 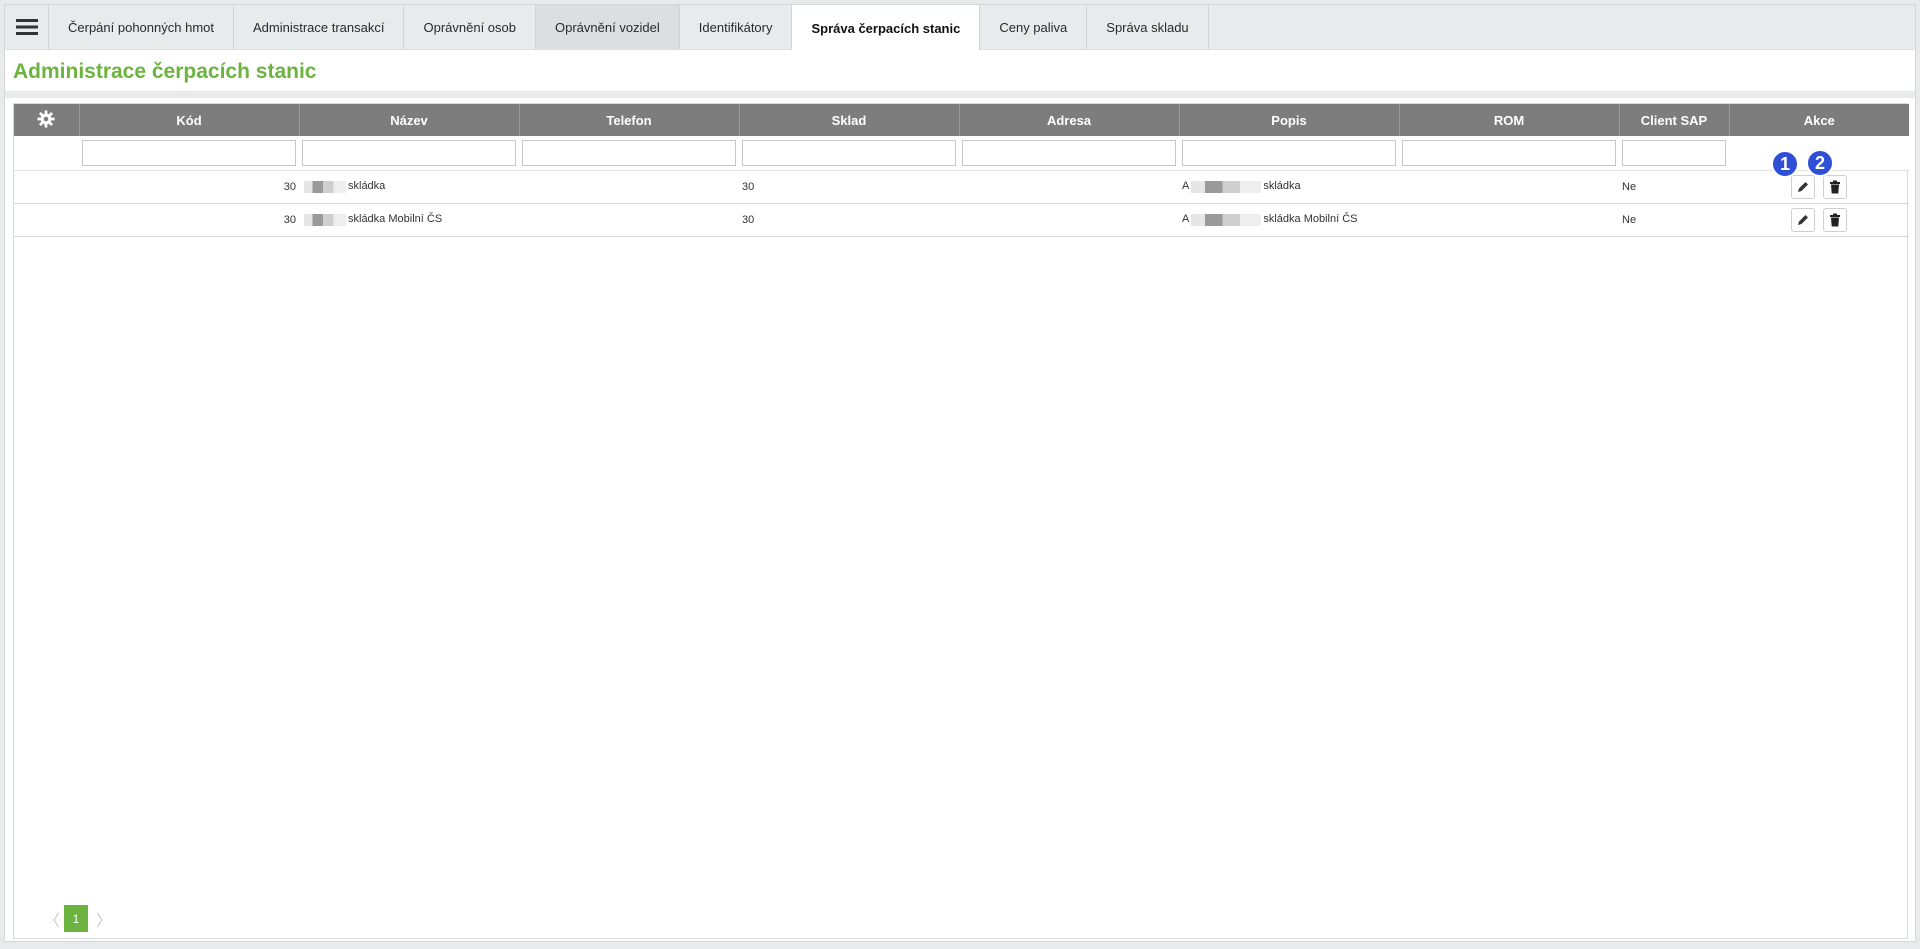 I want to click on column-settings-header, so click(x=47, y=120).